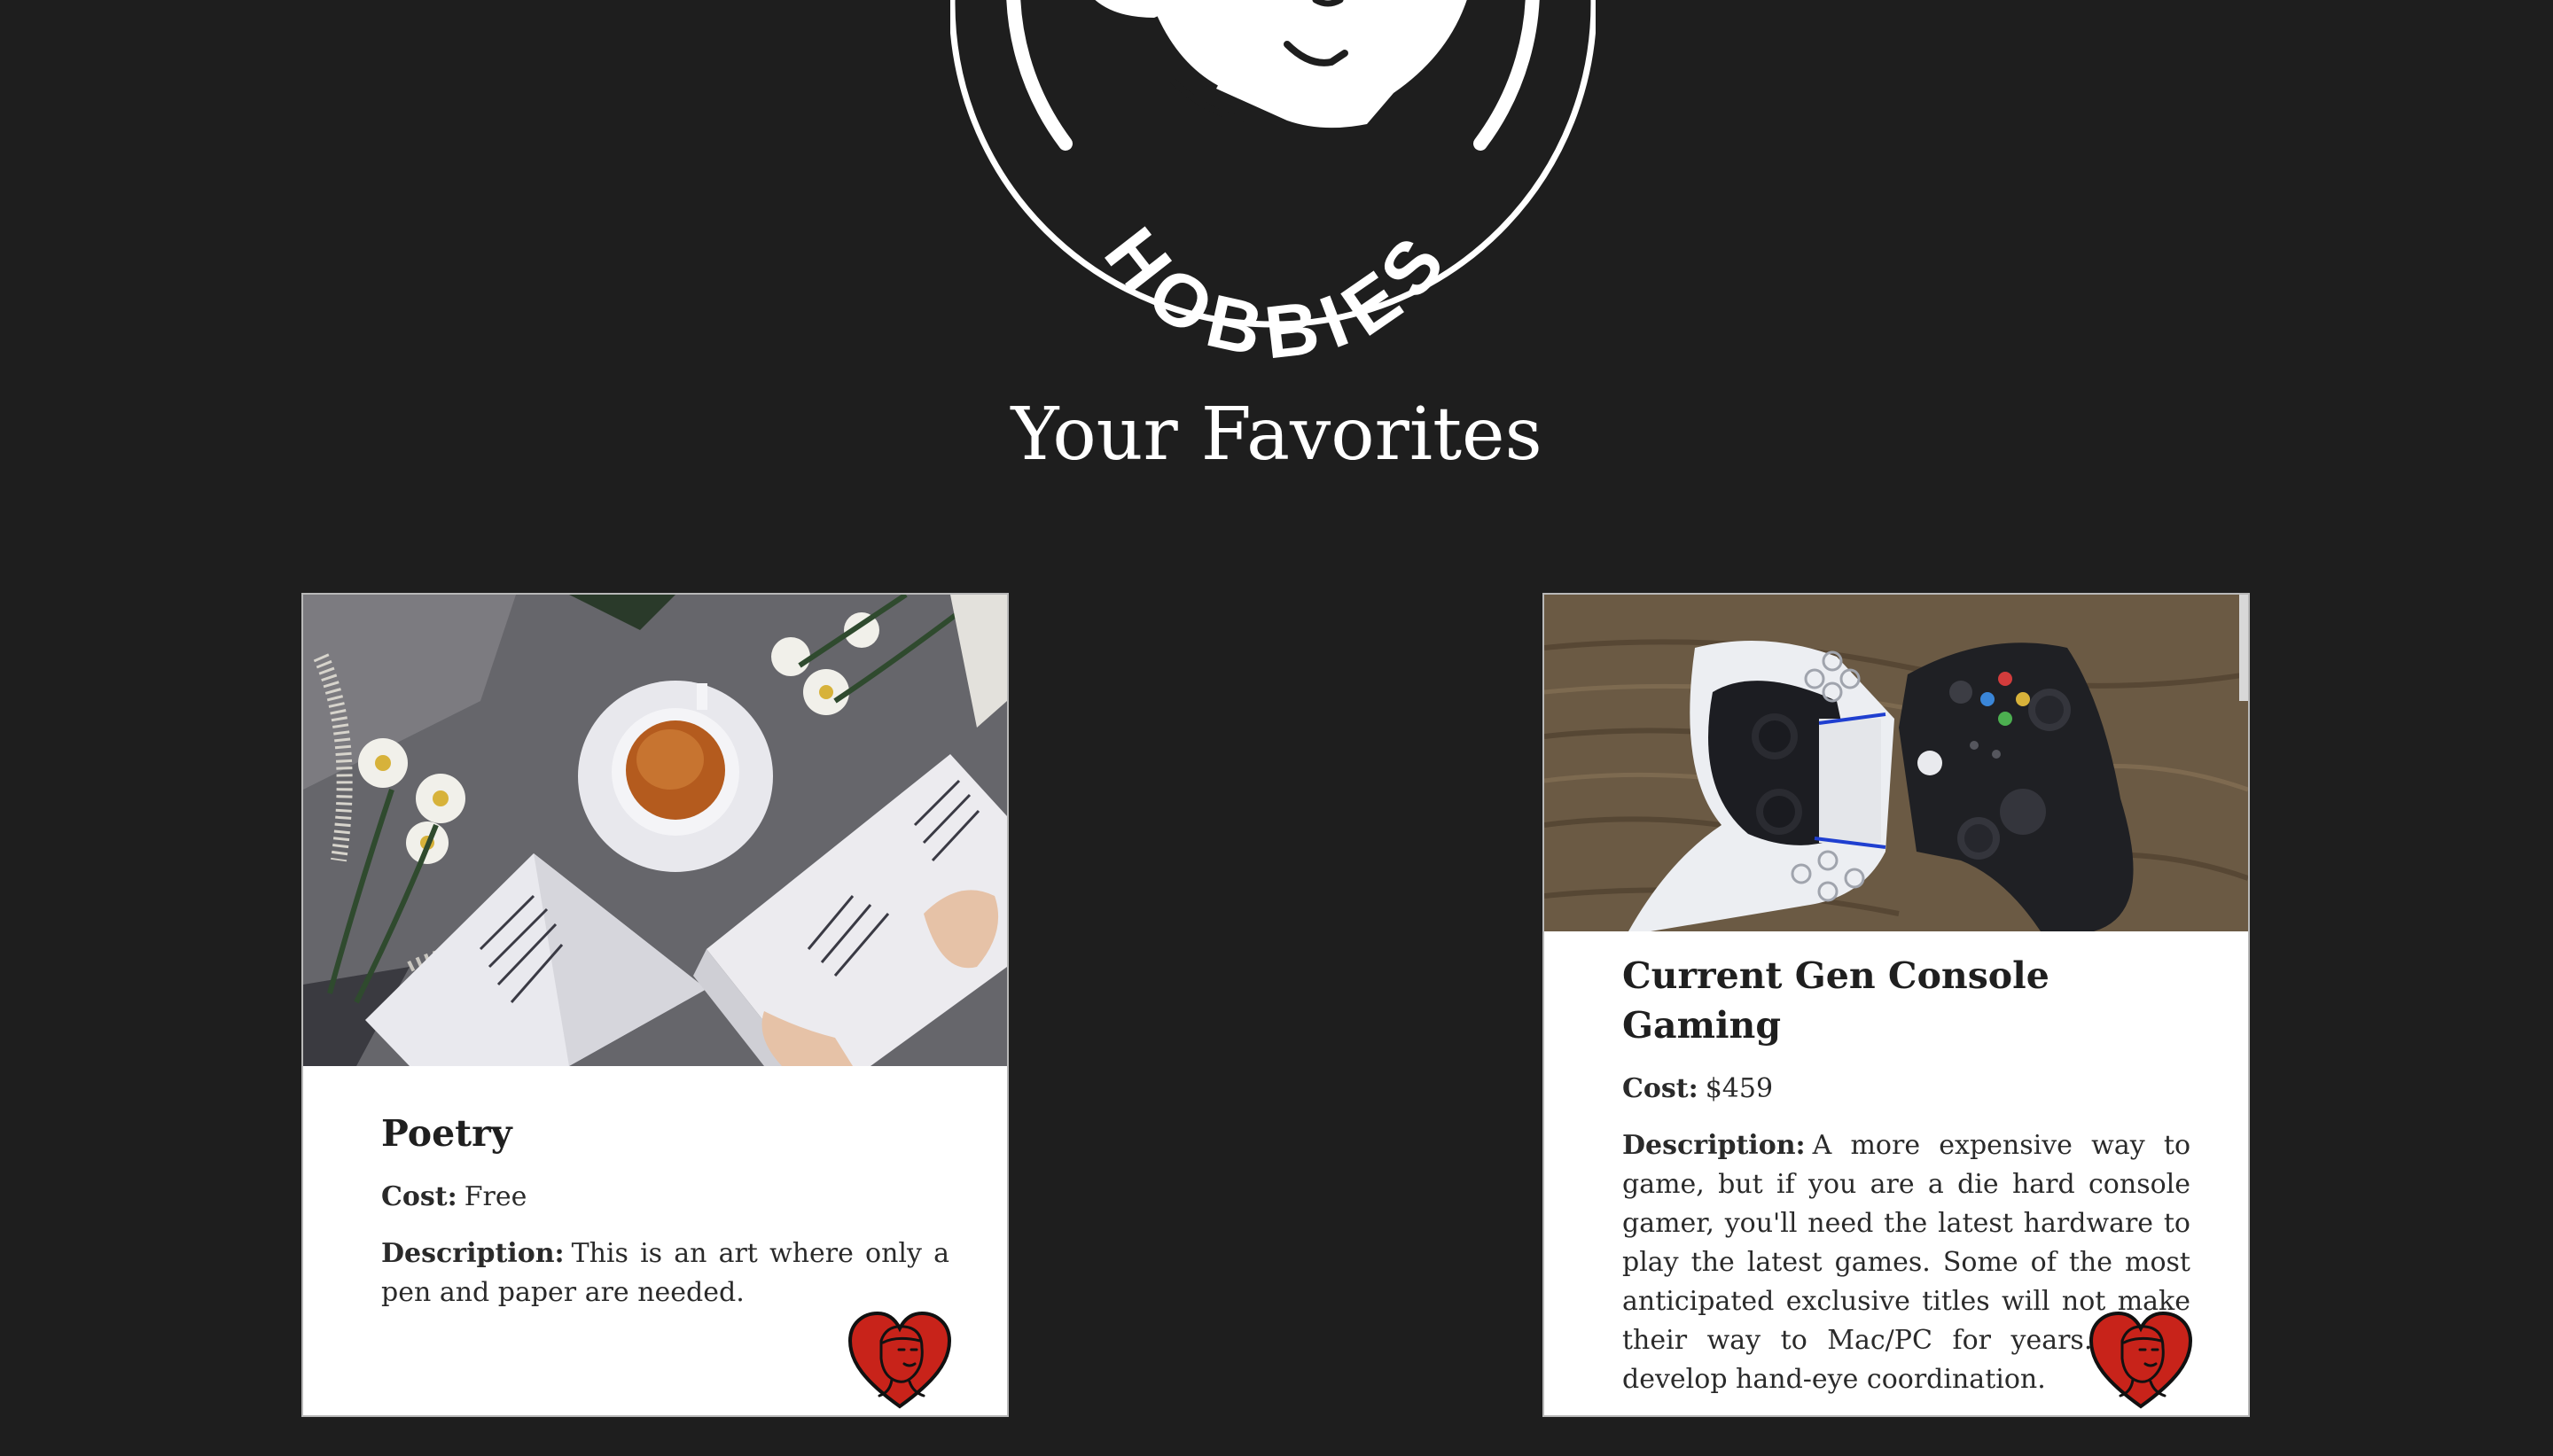  Describe the element at coordinates (1896, 763) in the screenshot. I see `console-controllers-image` at that location.